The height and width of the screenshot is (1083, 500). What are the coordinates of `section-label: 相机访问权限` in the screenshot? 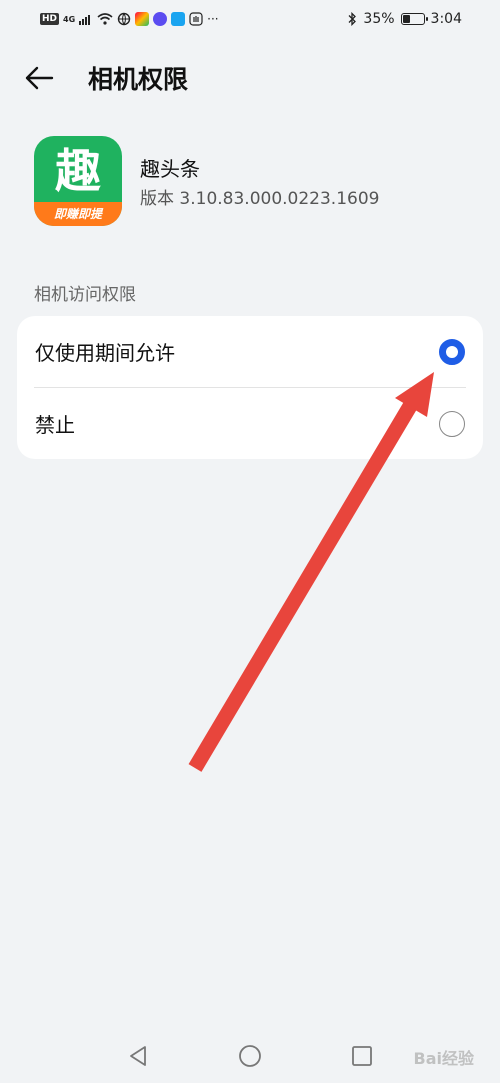 It's located at (85, 295).